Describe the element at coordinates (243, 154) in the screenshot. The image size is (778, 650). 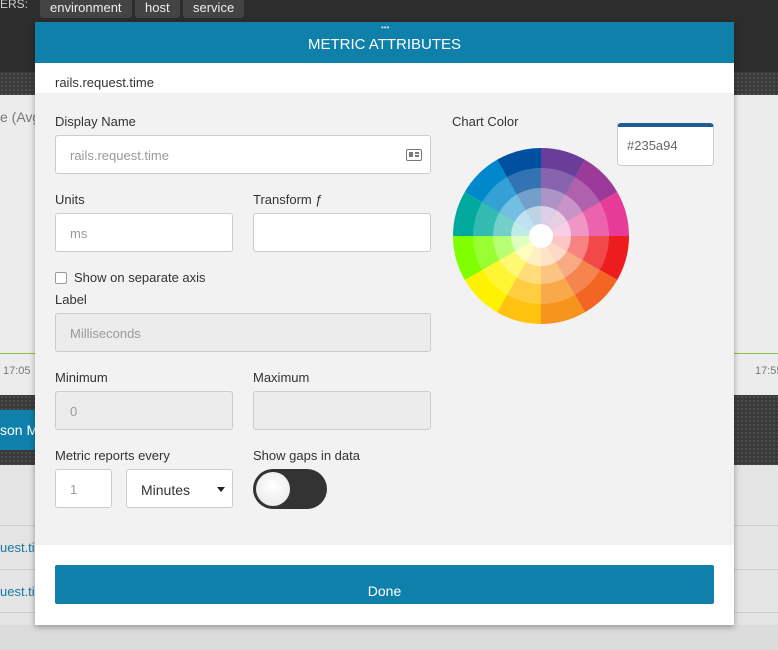
I see `display-name-input: rails.request.time` at that location.